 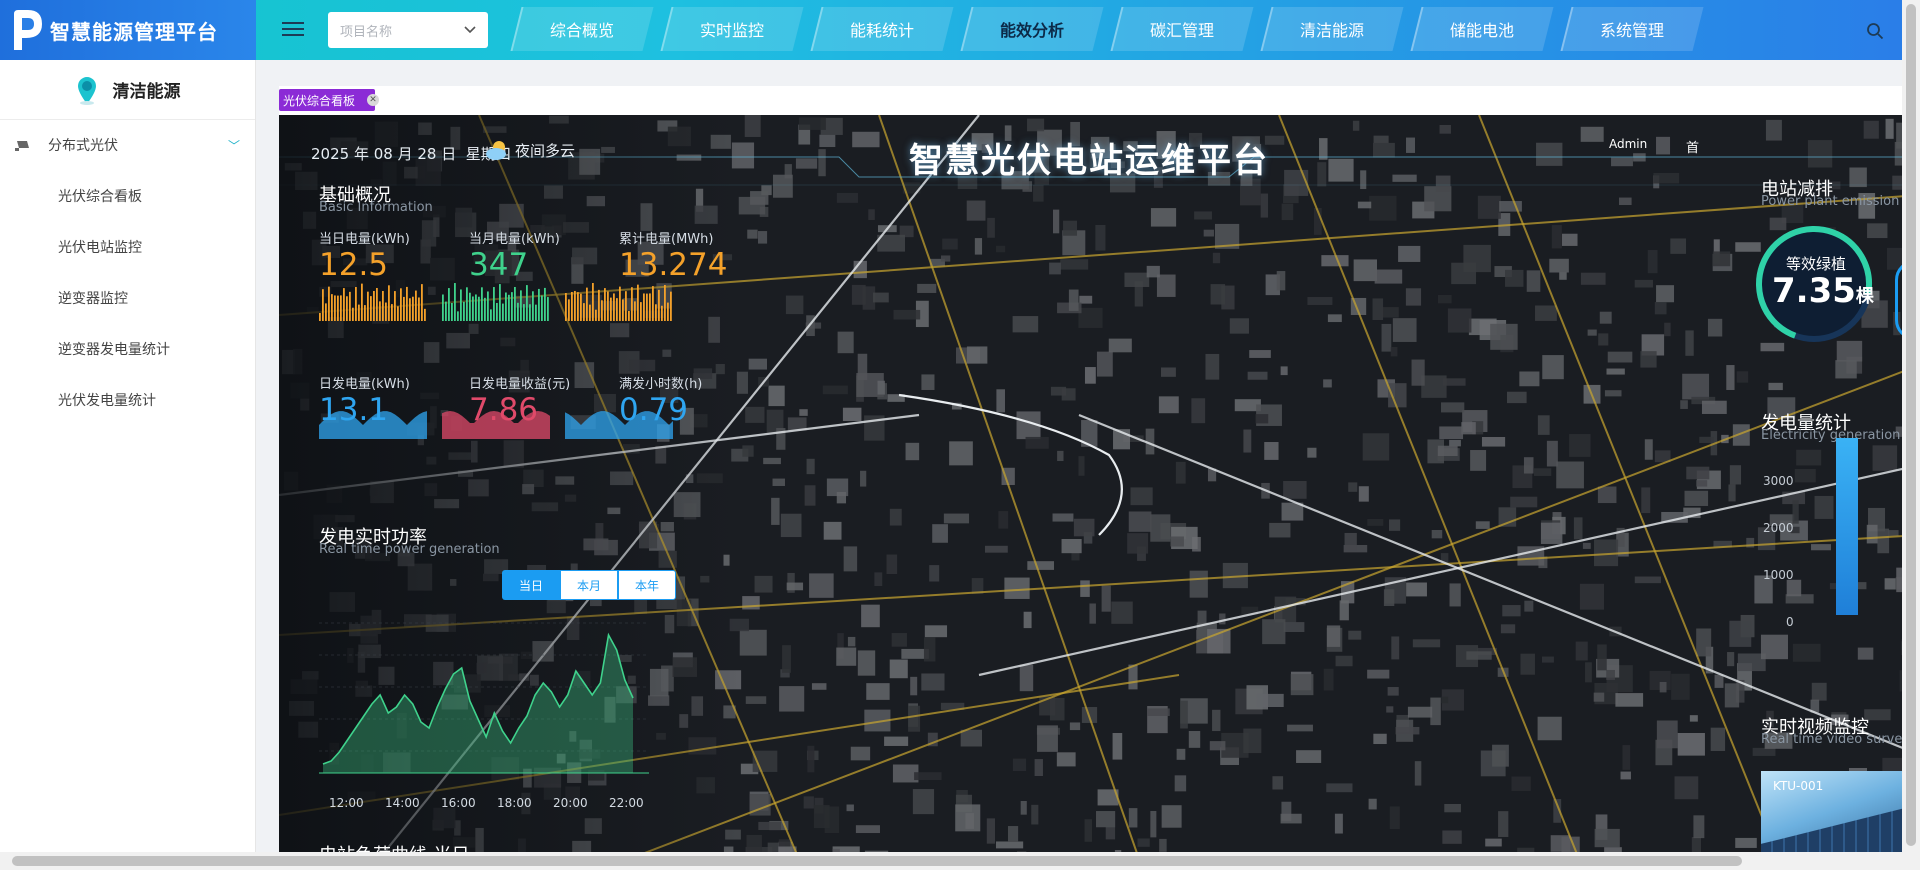 I want to click on nav-storage-battery: 储能电池, so click(x=1482, y=29).